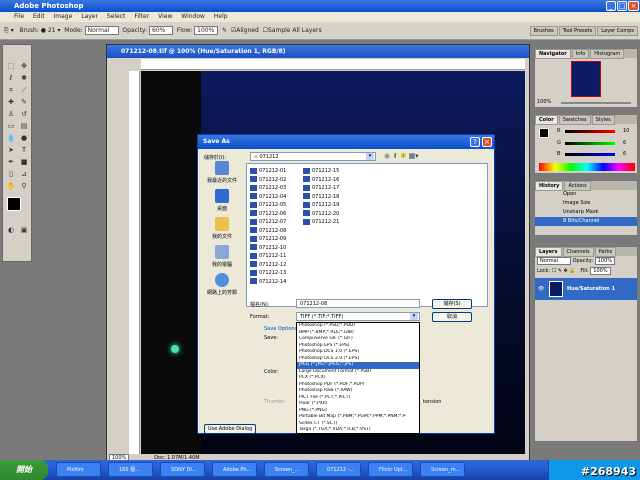  I want to click on start-button: 開始, so click(24, 470).